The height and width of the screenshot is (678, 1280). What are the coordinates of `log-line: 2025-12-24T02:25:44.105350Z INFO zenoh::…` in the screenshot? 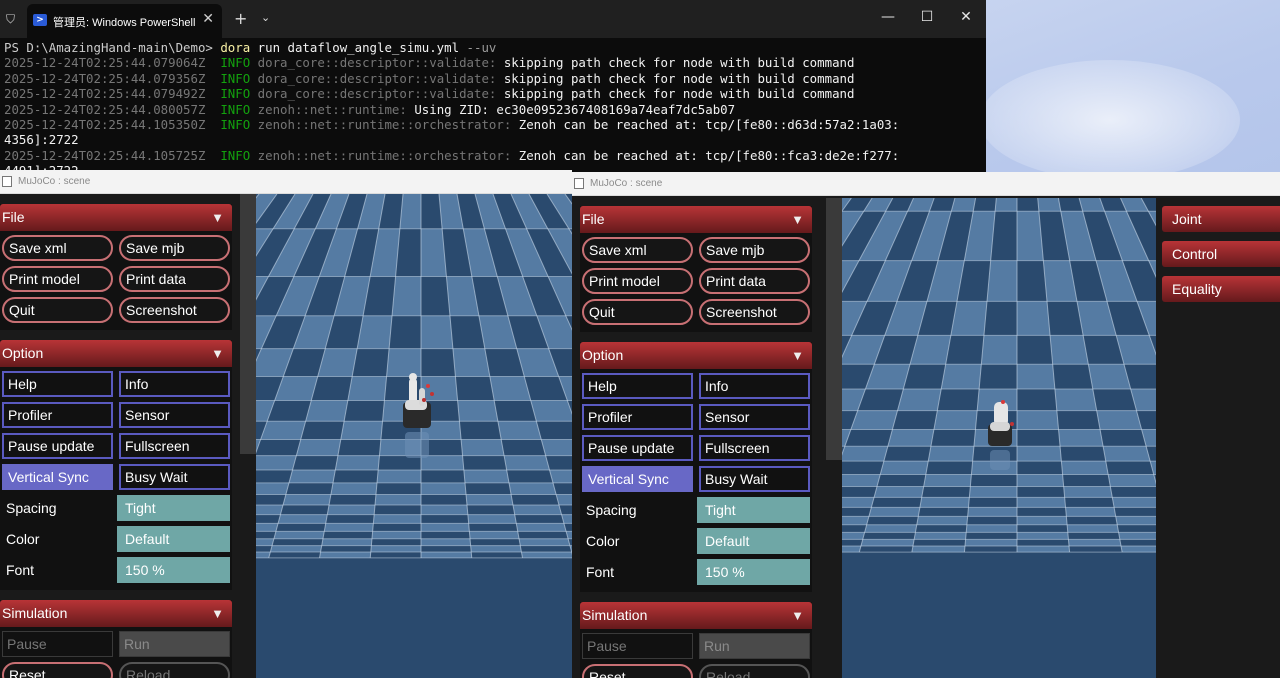 It's located at (494, 124).